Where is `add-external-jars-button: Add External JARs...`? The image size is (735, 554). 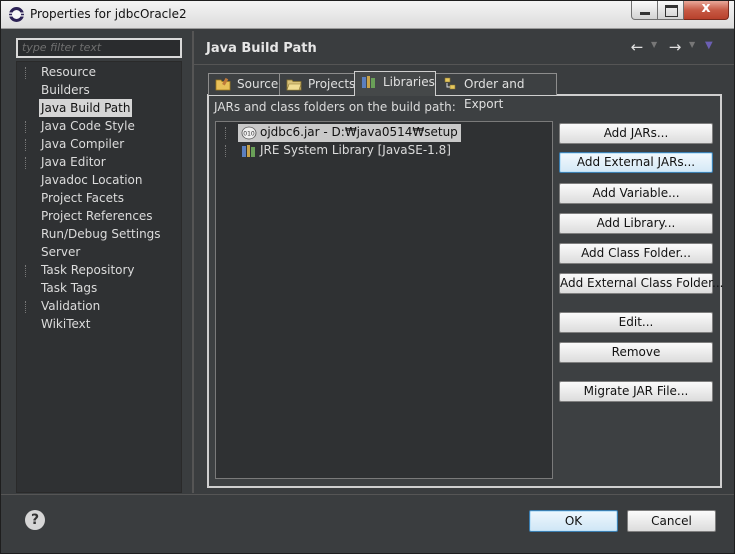 add-external-jars-button: Add External JARs... is located at coordinates (636, 162).